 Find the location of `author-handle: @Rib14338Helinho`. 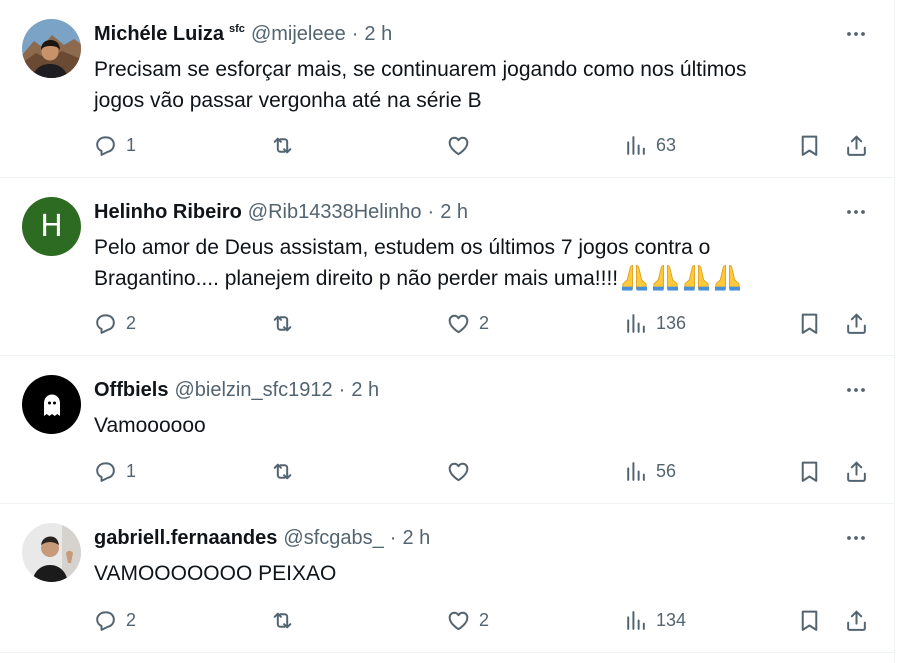

author-handle: @Rib14338Helinho is located at coordinates (335, 212).